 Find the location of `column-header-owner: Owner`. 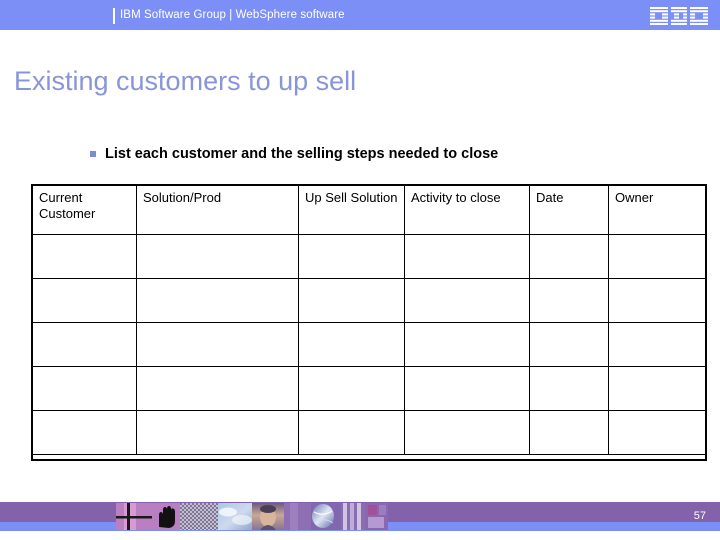

column-header-owner: Owner is located at coordinates (657, 210).